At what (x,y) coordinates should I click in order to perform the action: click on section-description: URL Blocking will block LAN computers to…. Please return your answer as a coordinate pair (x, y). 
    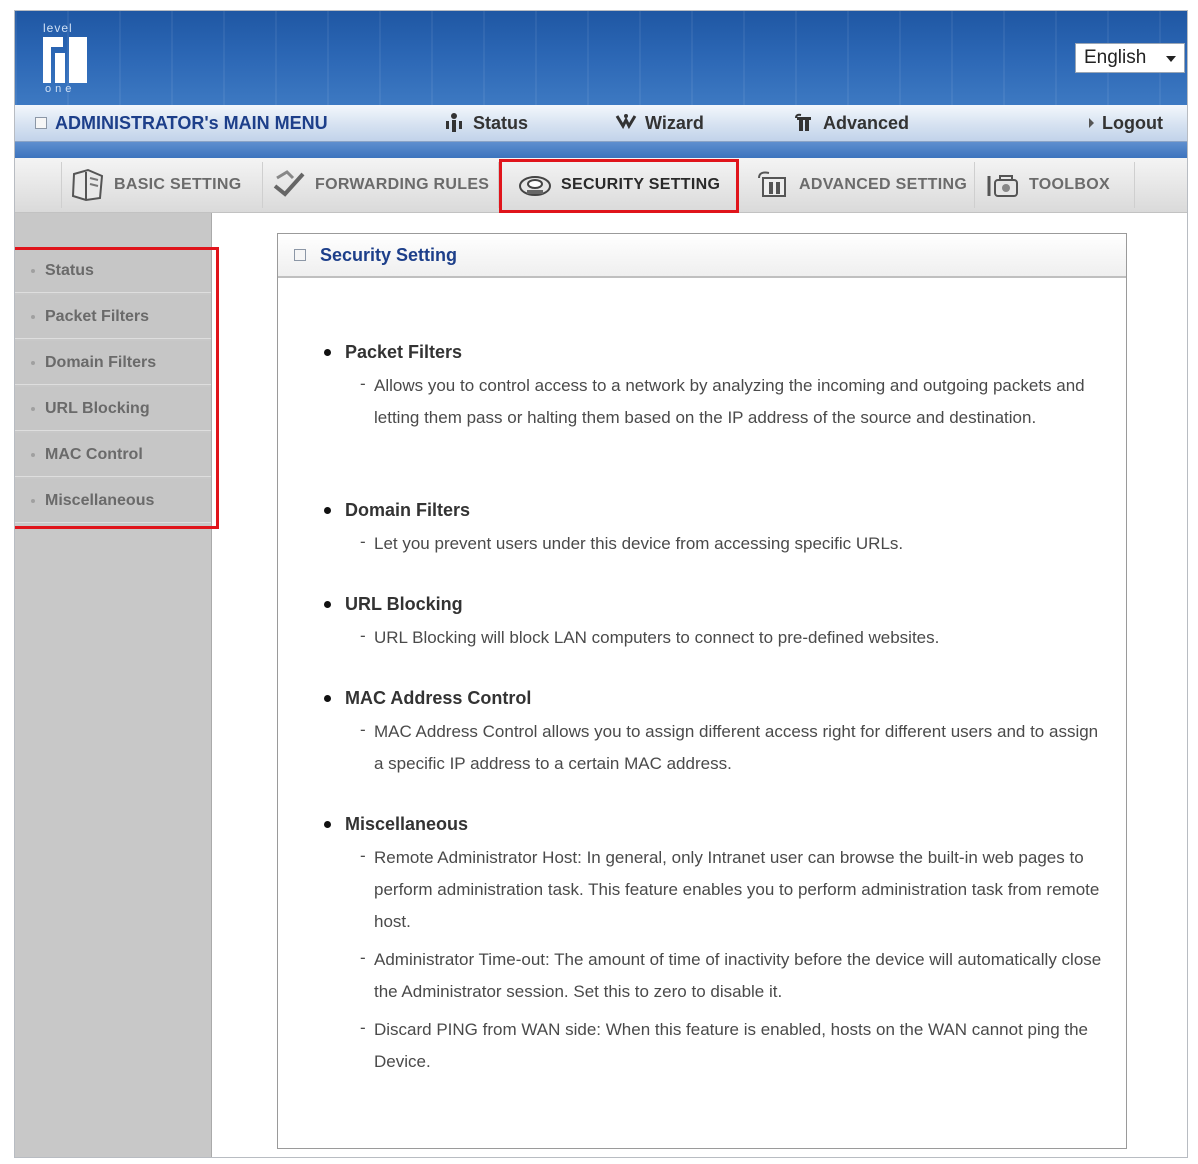
    Looking at the image, I should click on (732, 637).